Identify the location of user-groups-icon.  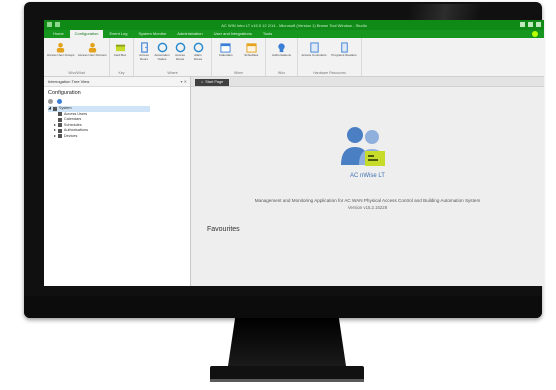
(61, 47).